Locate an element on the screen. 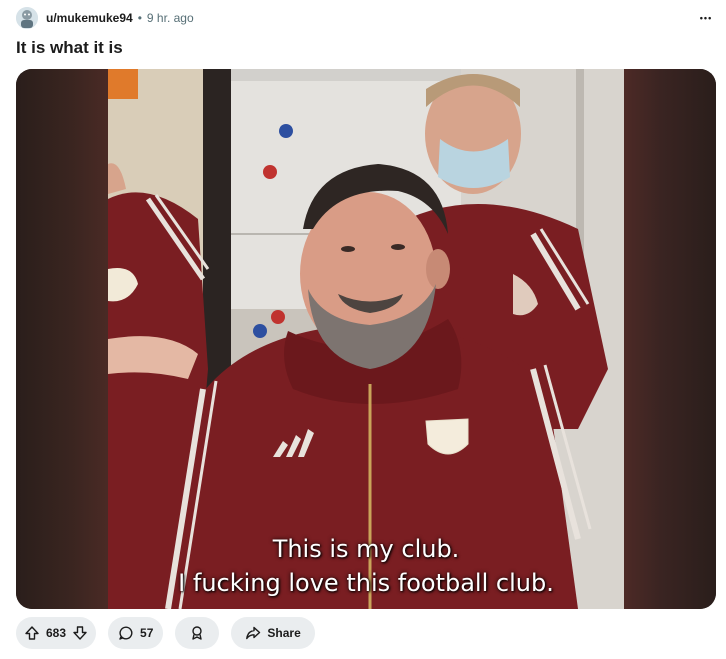 This screenshot has width=726, height=659. avatar is located at coordinates (27, 18).